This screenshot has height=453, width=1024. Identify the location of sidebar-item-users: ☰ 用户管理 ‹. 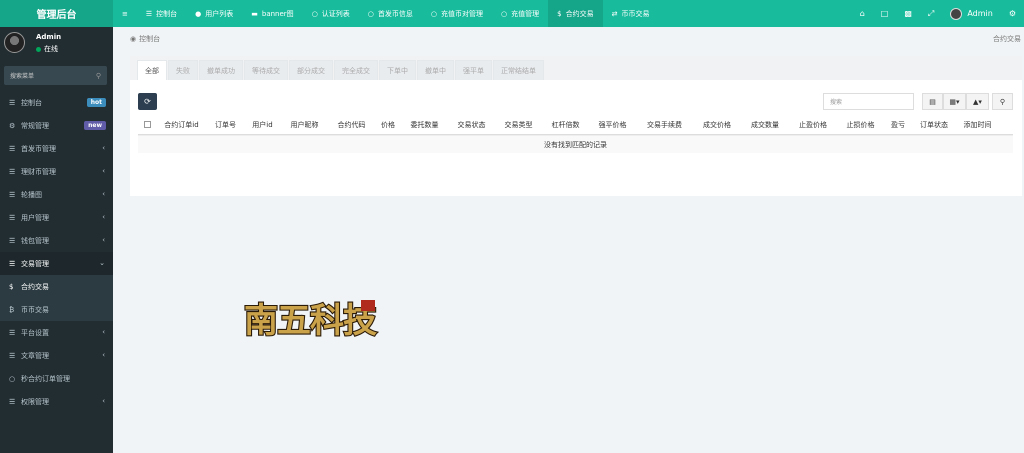
(56, 217).